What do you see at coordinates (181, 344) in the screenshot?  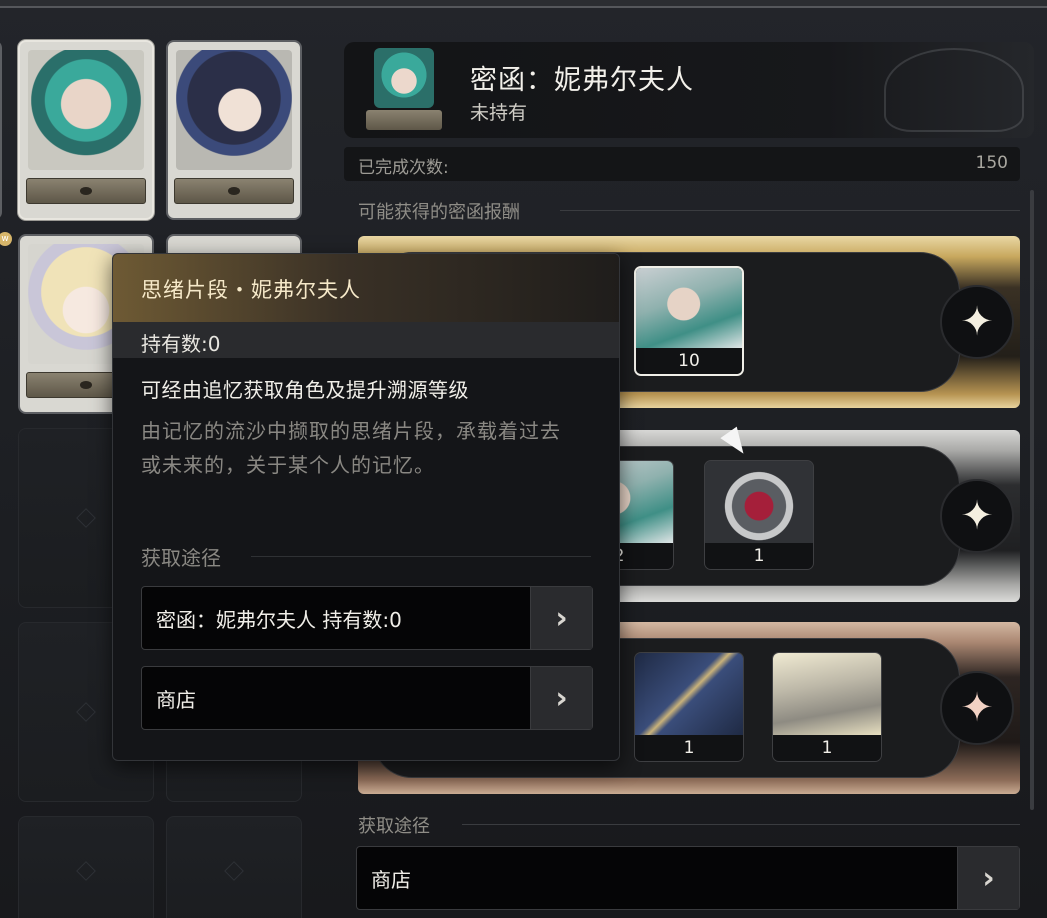 I see `owned-count: 持有数:0` at bounding box center [181, 344].